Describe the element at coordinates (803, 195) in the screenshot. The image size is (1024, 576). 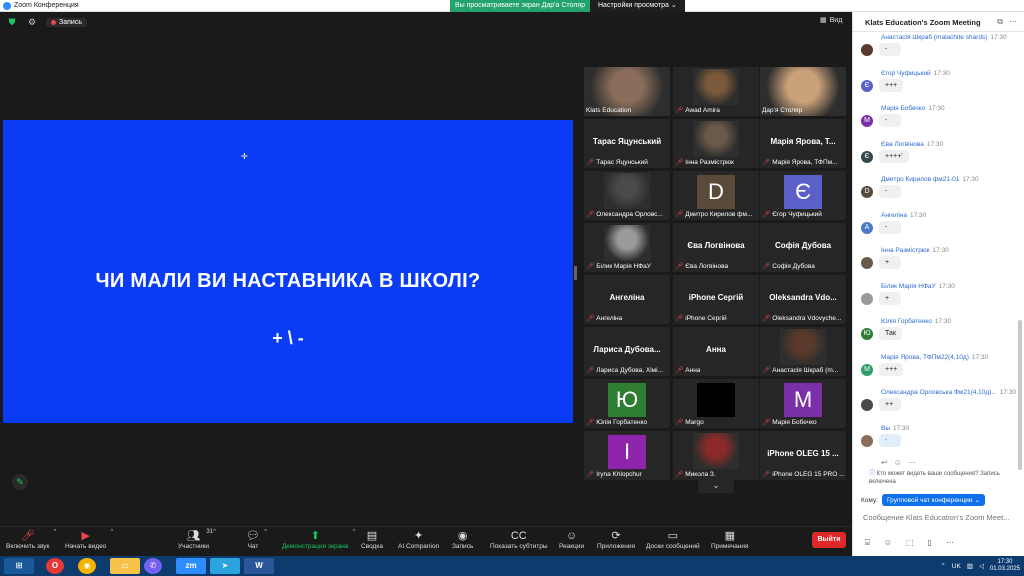
I see `participant-tile: Є 🎤︎ Єгор Чуфицький` at that location.